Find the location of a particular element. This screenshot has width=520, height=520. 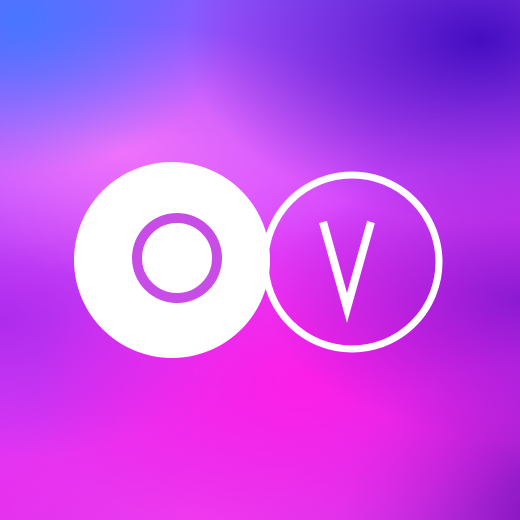

white-disc is located at coordinates (172, 260).